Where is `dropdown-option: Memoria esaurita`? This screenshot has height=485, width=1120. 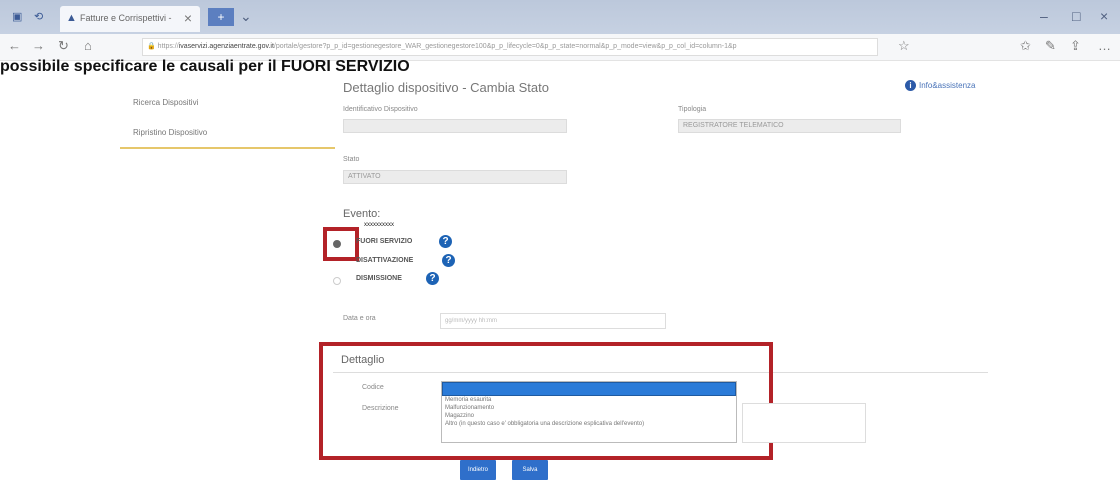
dropdown-option: Memoria esaurita is located at coordinates (589, 400).